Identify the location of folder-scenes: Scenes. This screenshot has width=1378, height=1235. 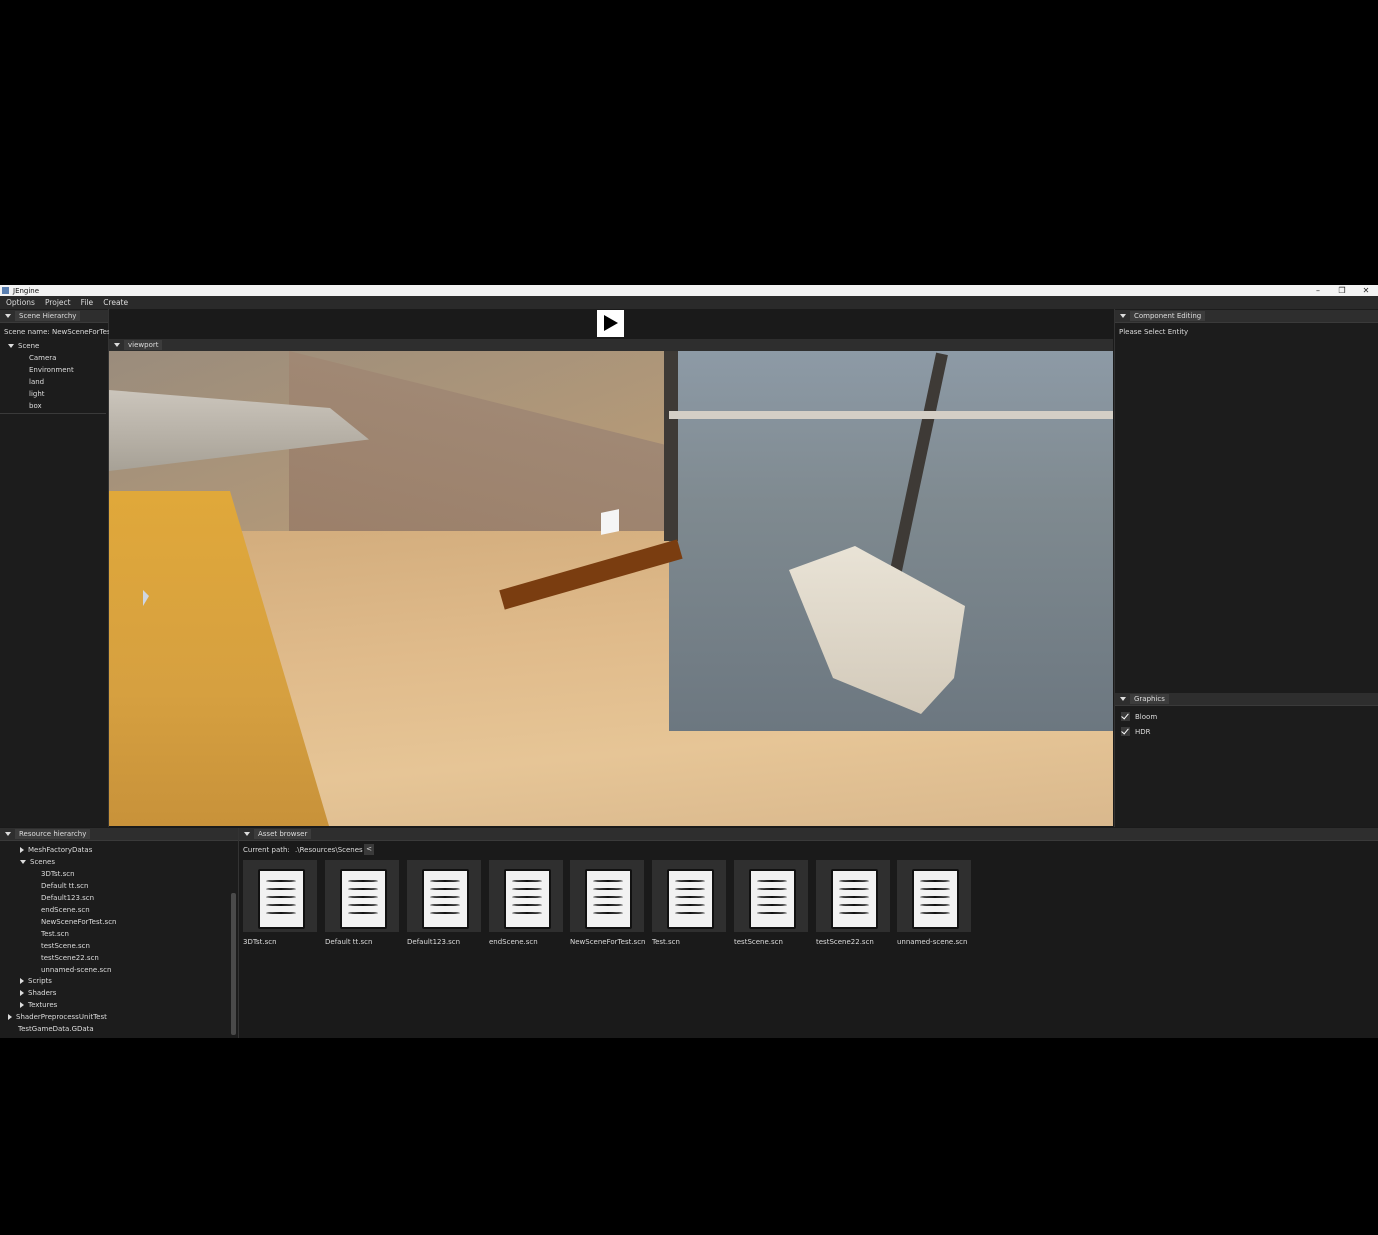
(37, 862).